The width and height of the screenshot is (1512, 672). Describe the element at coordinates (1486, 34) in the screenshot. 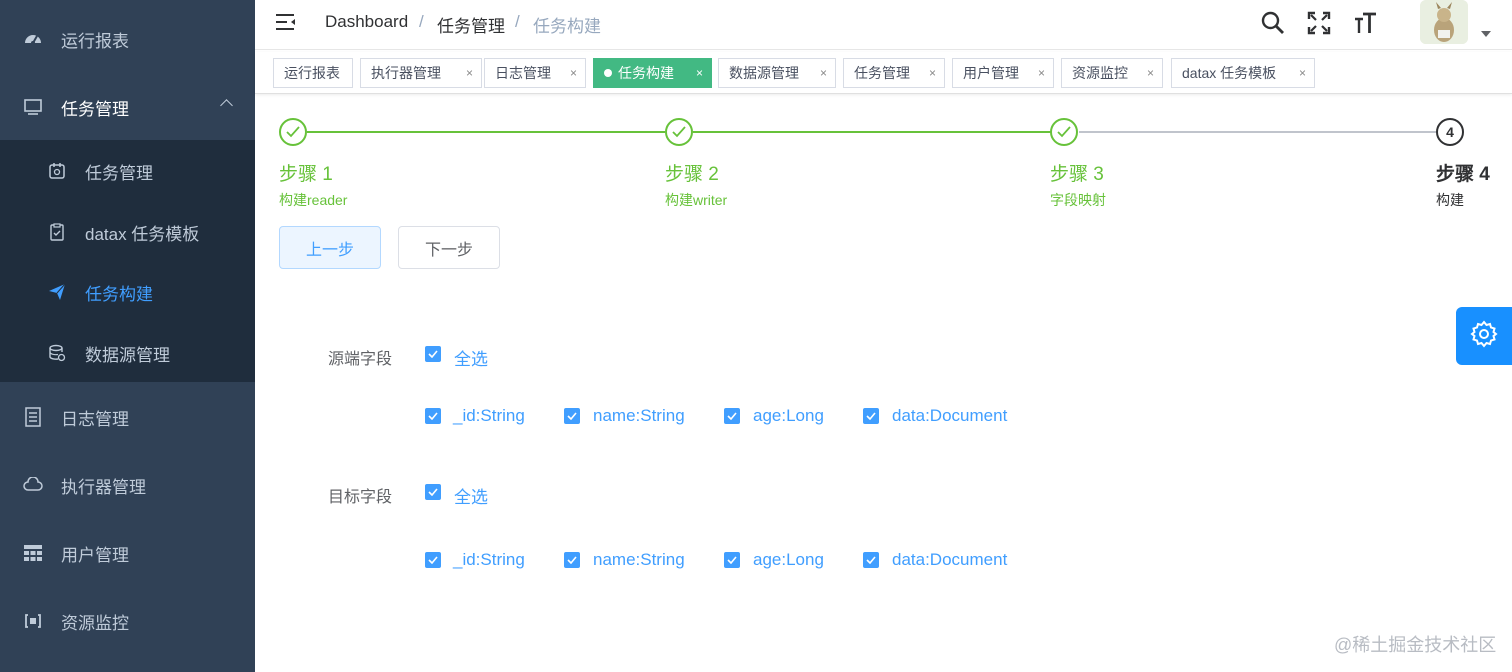

I see `caret-down-icon` at that location.